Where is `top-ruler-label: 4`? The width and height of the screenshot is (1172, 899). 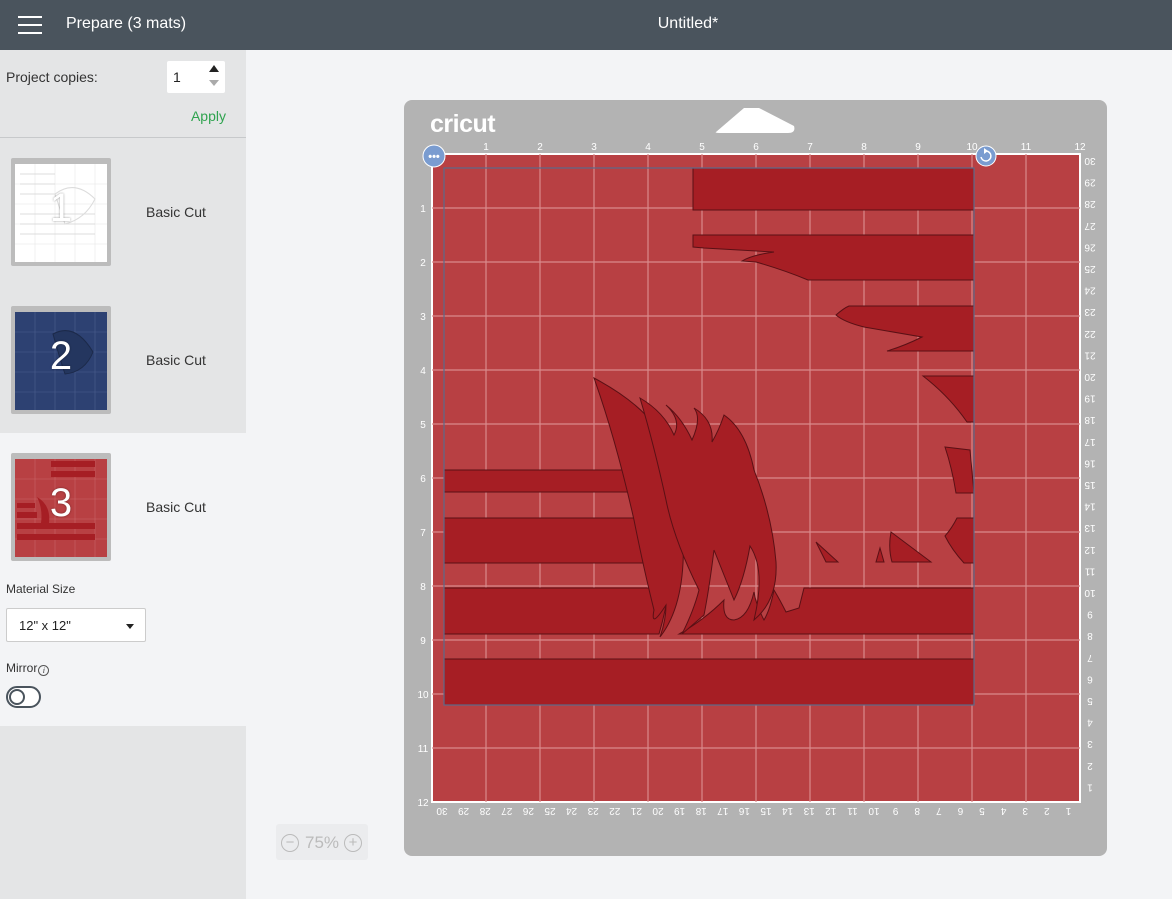 top-ruler-label: 4 is located at coordinates (648, 147).